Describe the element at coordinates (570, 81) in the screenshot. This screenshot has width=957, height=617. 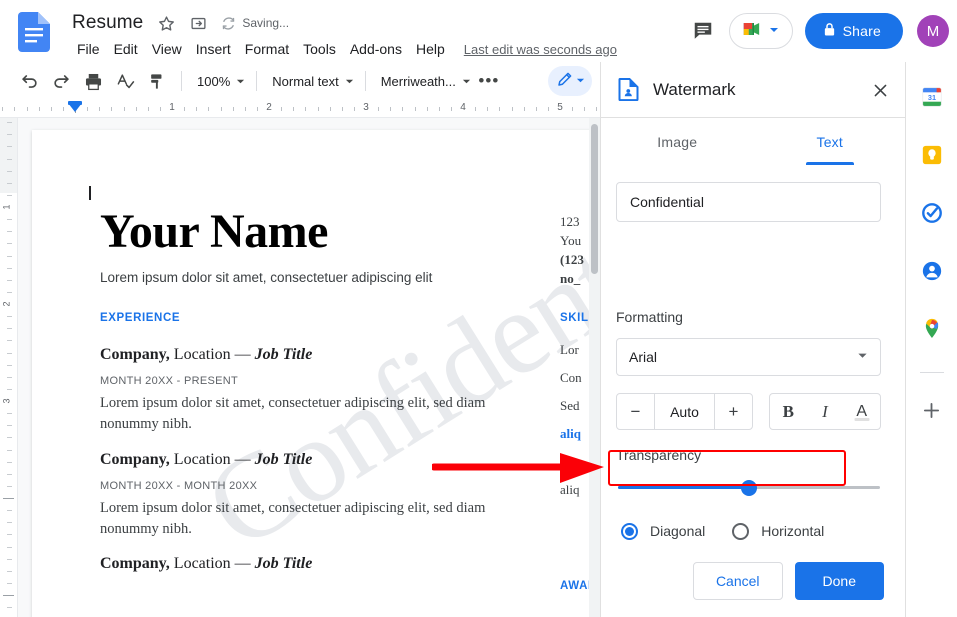
I see `editing-mode-button` at that location.